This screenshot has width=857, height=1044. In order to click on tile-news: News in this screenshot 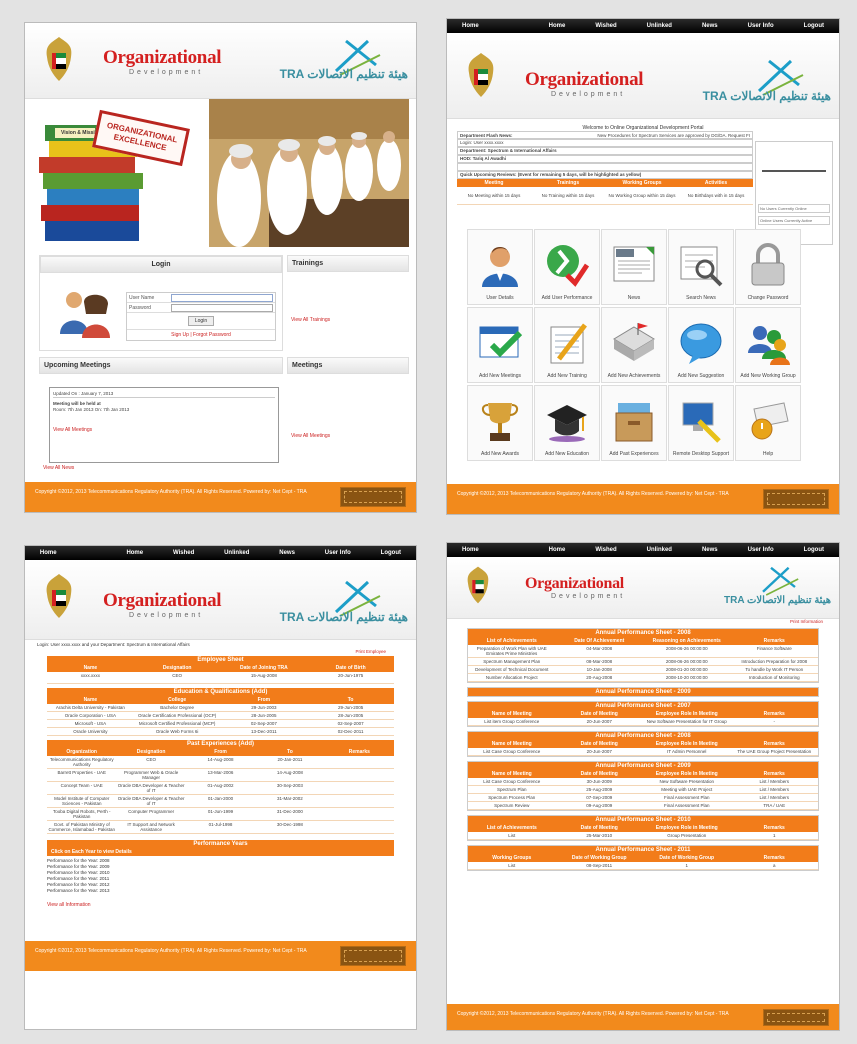, I will do `click(634, 267)`.